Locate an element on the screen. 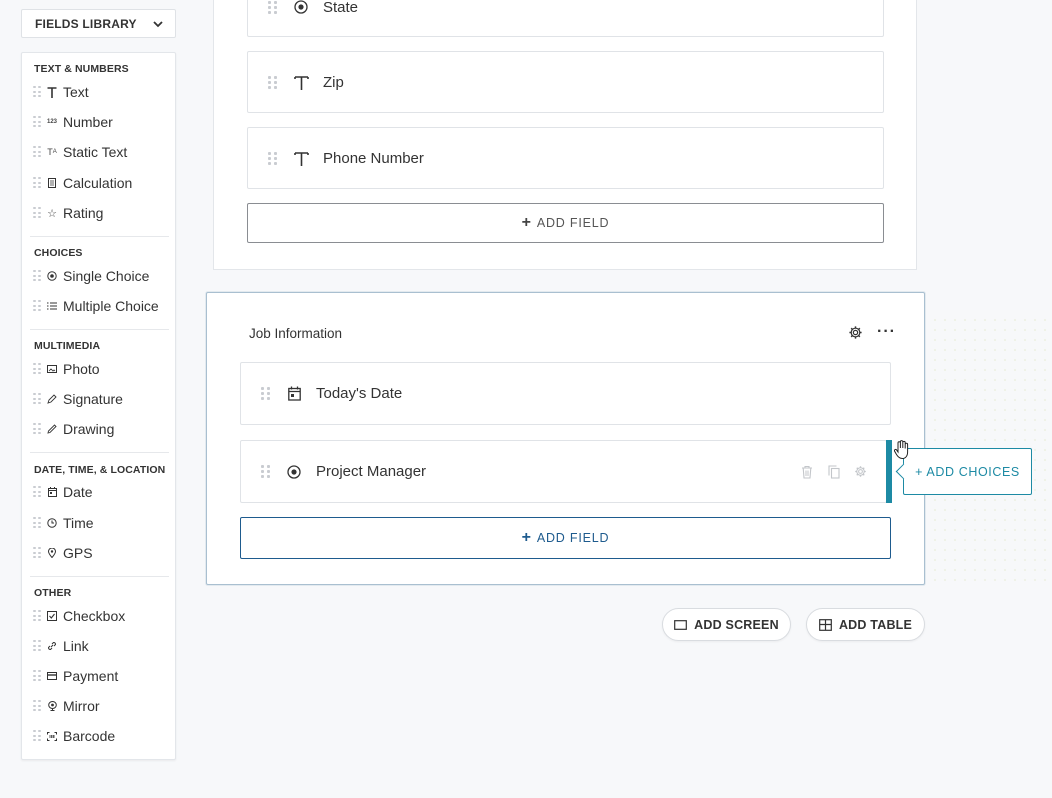 The image size is (1052, 798). library-item-calculation: Calculation is located at coordinates (100, 183).